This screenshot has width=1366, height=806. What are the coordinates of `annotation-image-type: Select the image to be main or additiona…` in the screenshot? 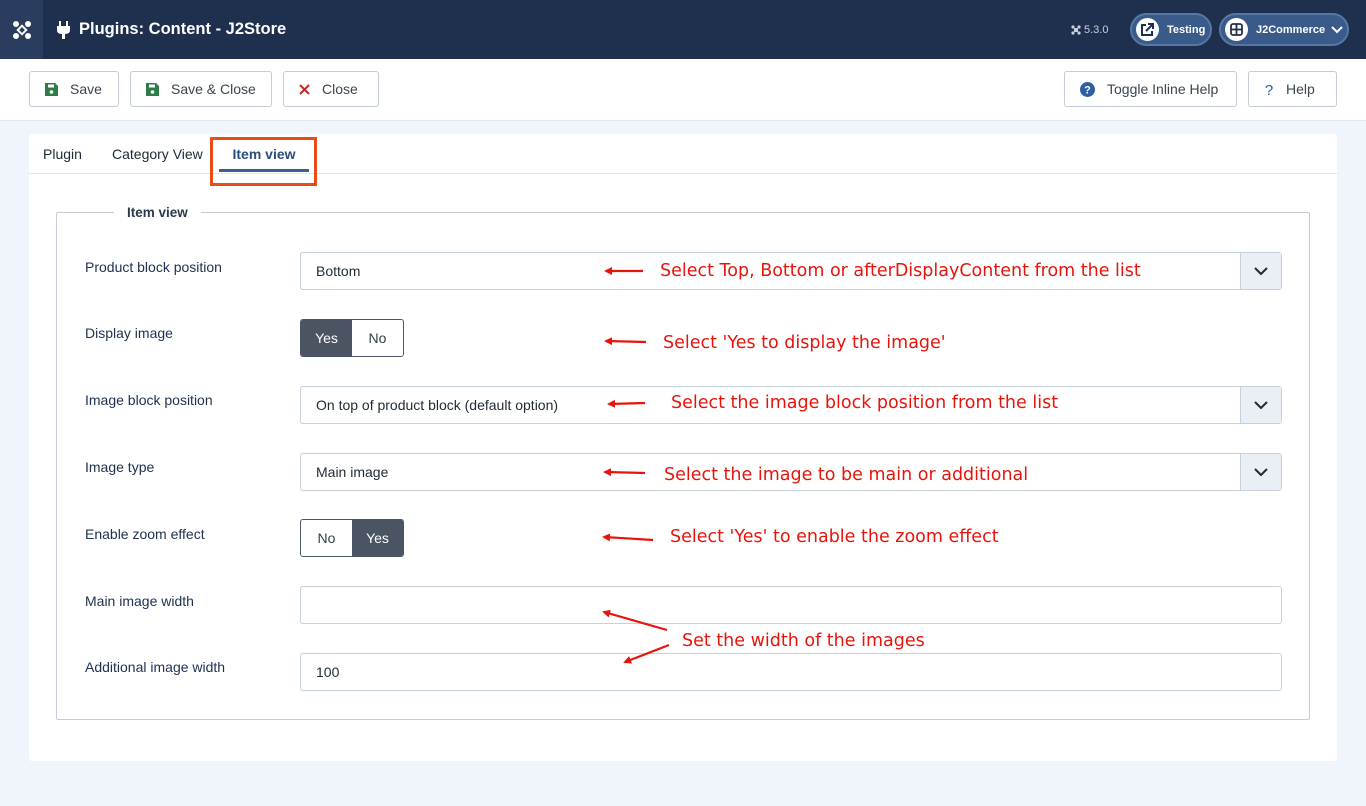 It's located at (846, 475).